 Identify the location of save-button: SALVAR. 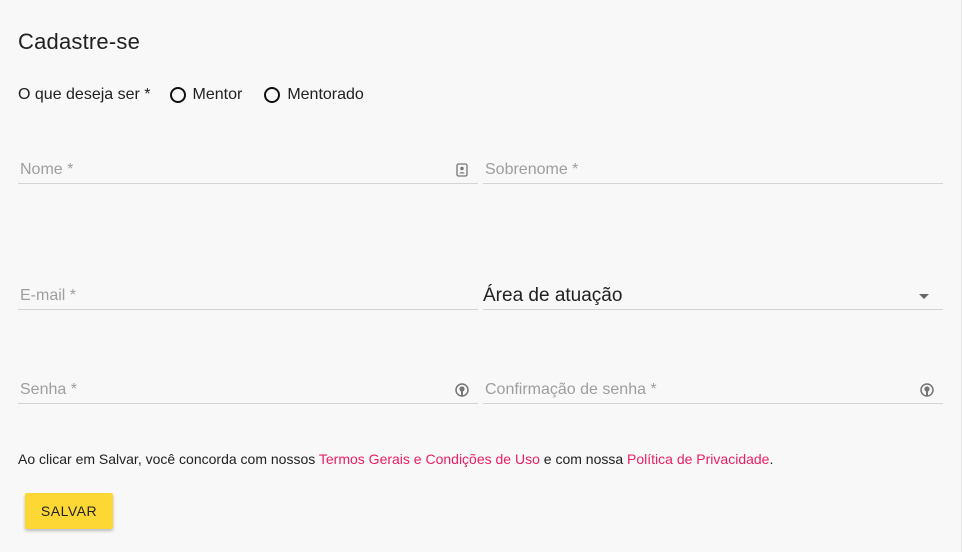
(69, 511).